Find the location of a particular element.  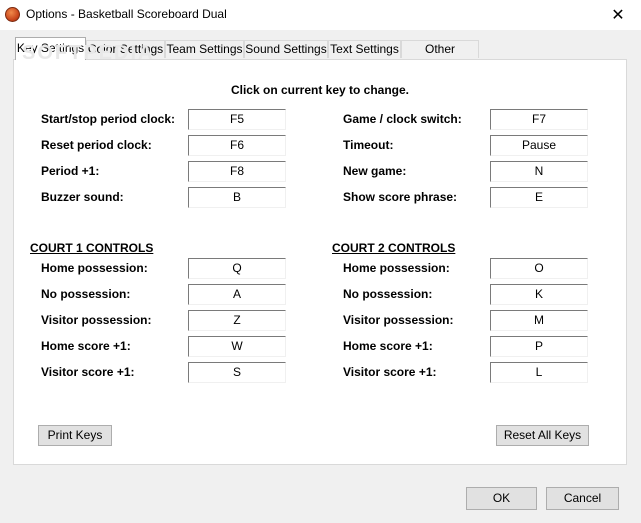

tab-other-settings: Other Settings is located at coordinates (440, 56).